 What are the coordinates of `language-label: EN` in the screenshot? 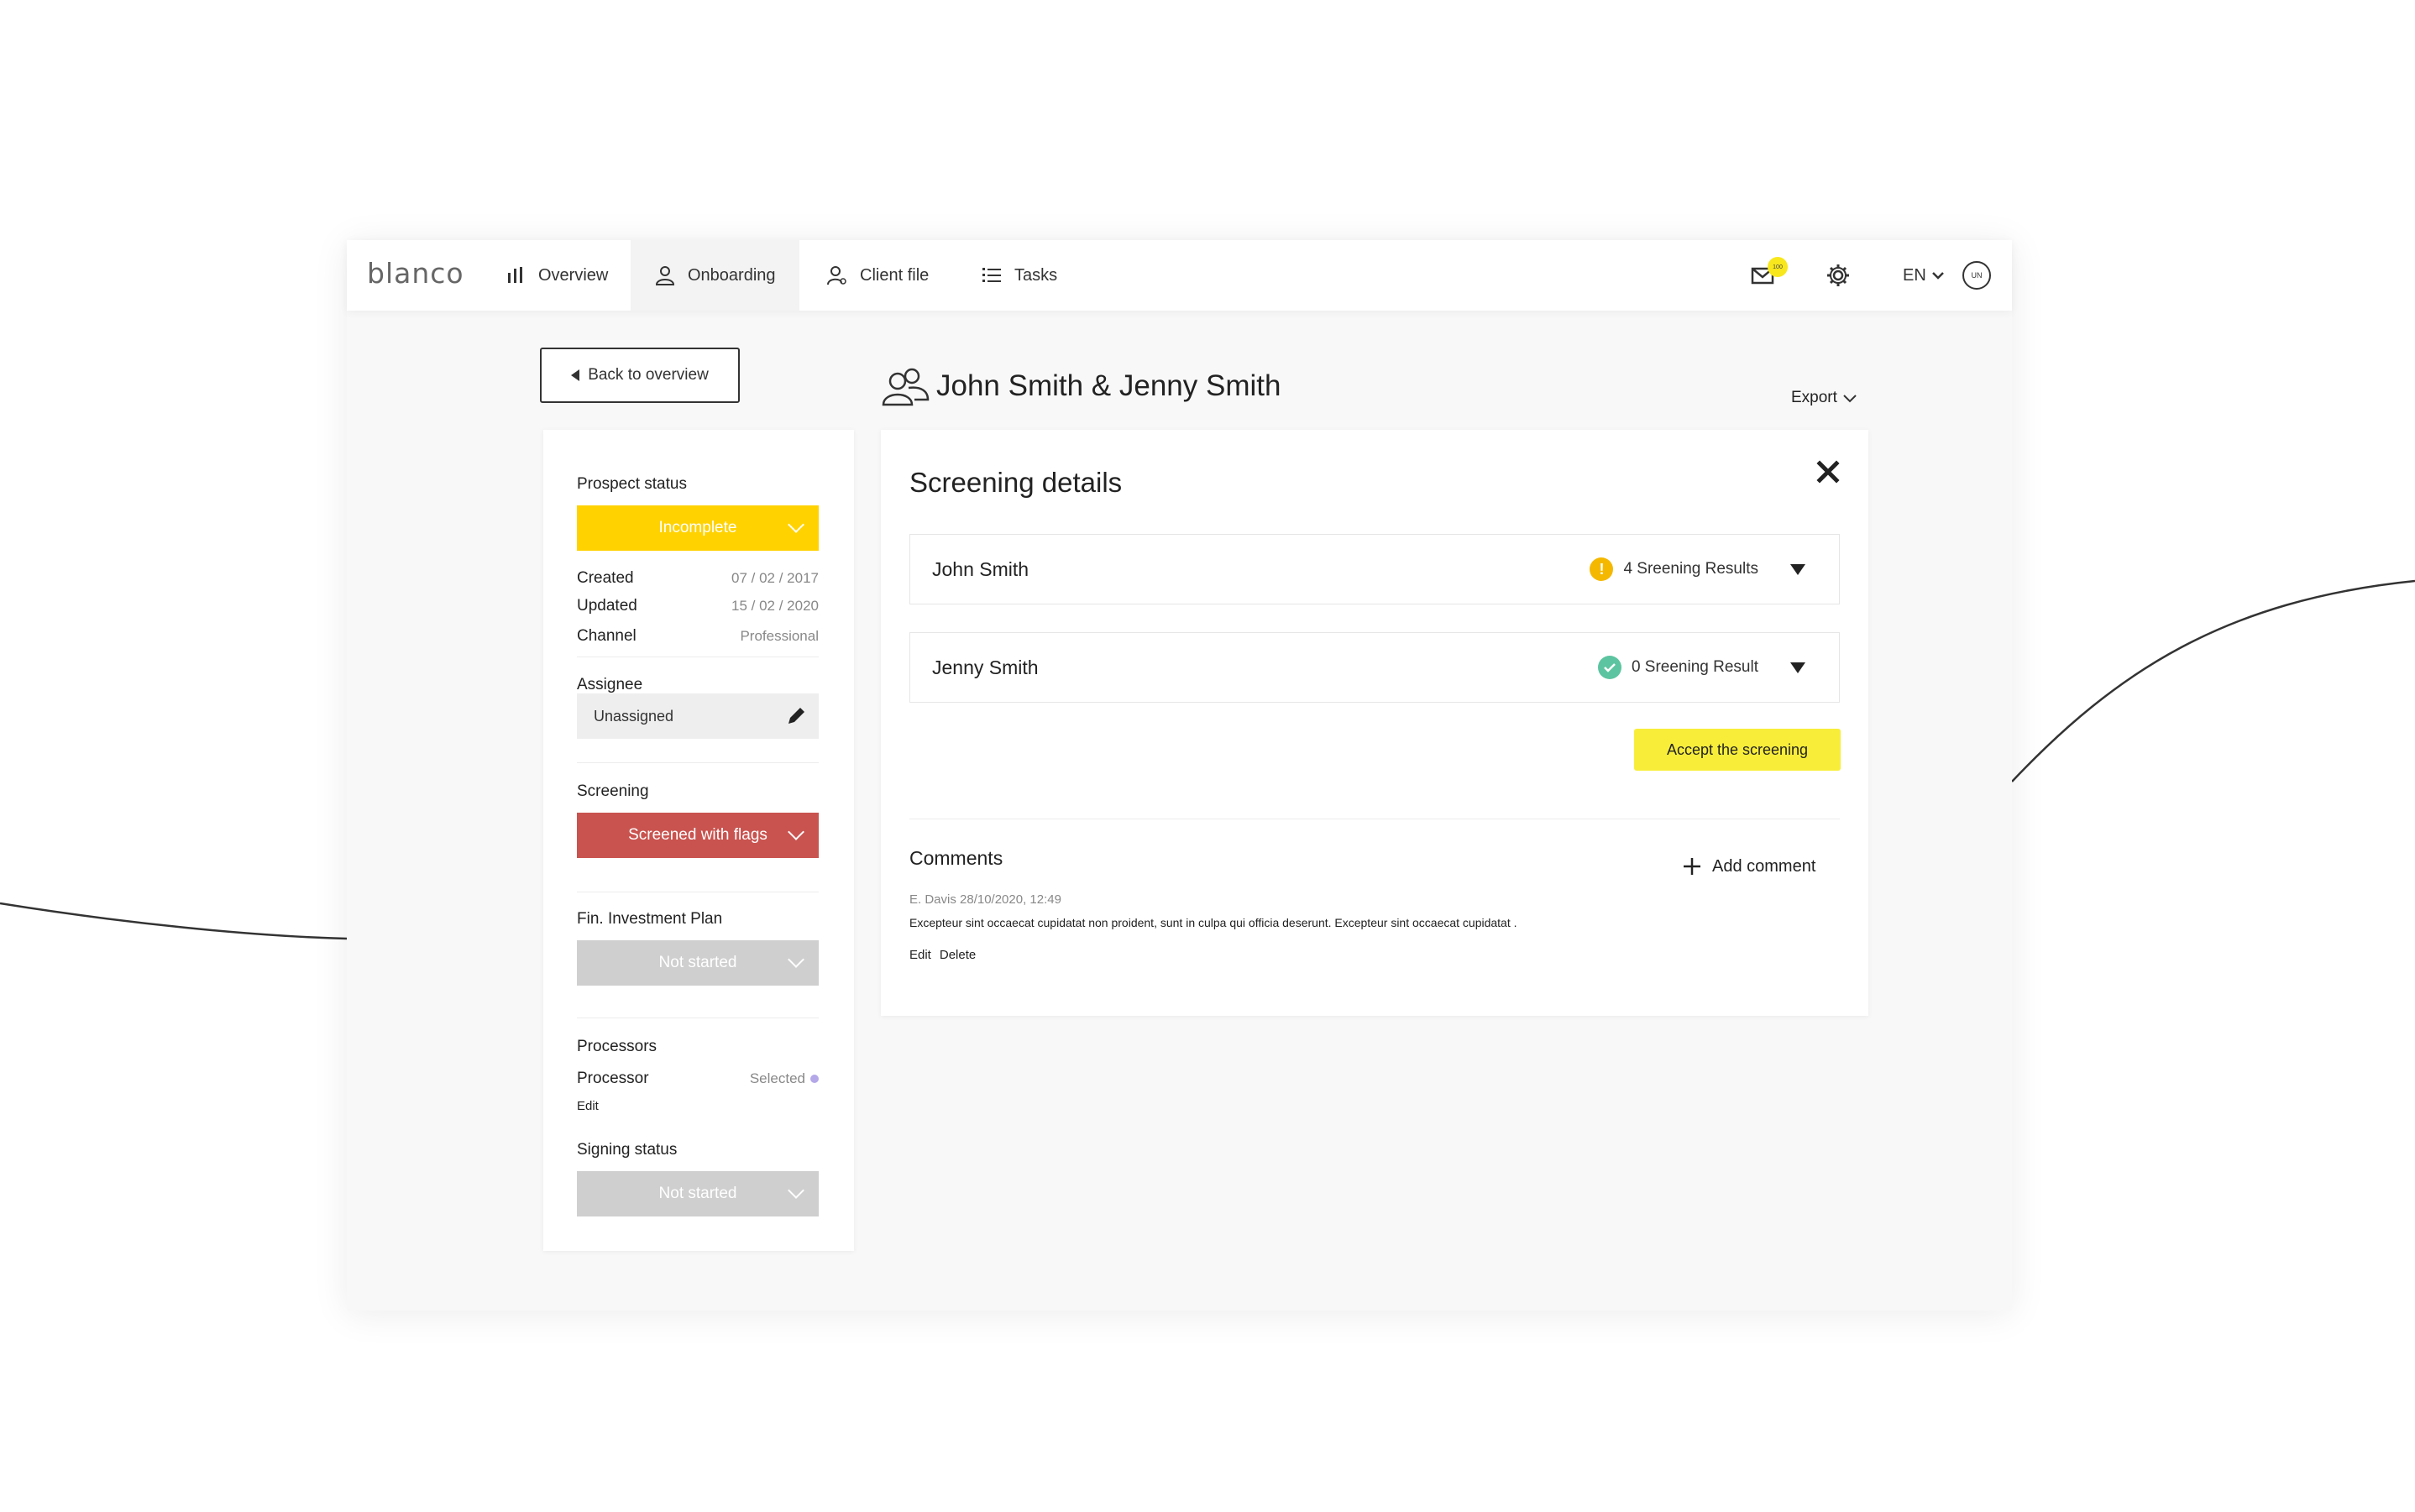 It's located at (1914, 275).